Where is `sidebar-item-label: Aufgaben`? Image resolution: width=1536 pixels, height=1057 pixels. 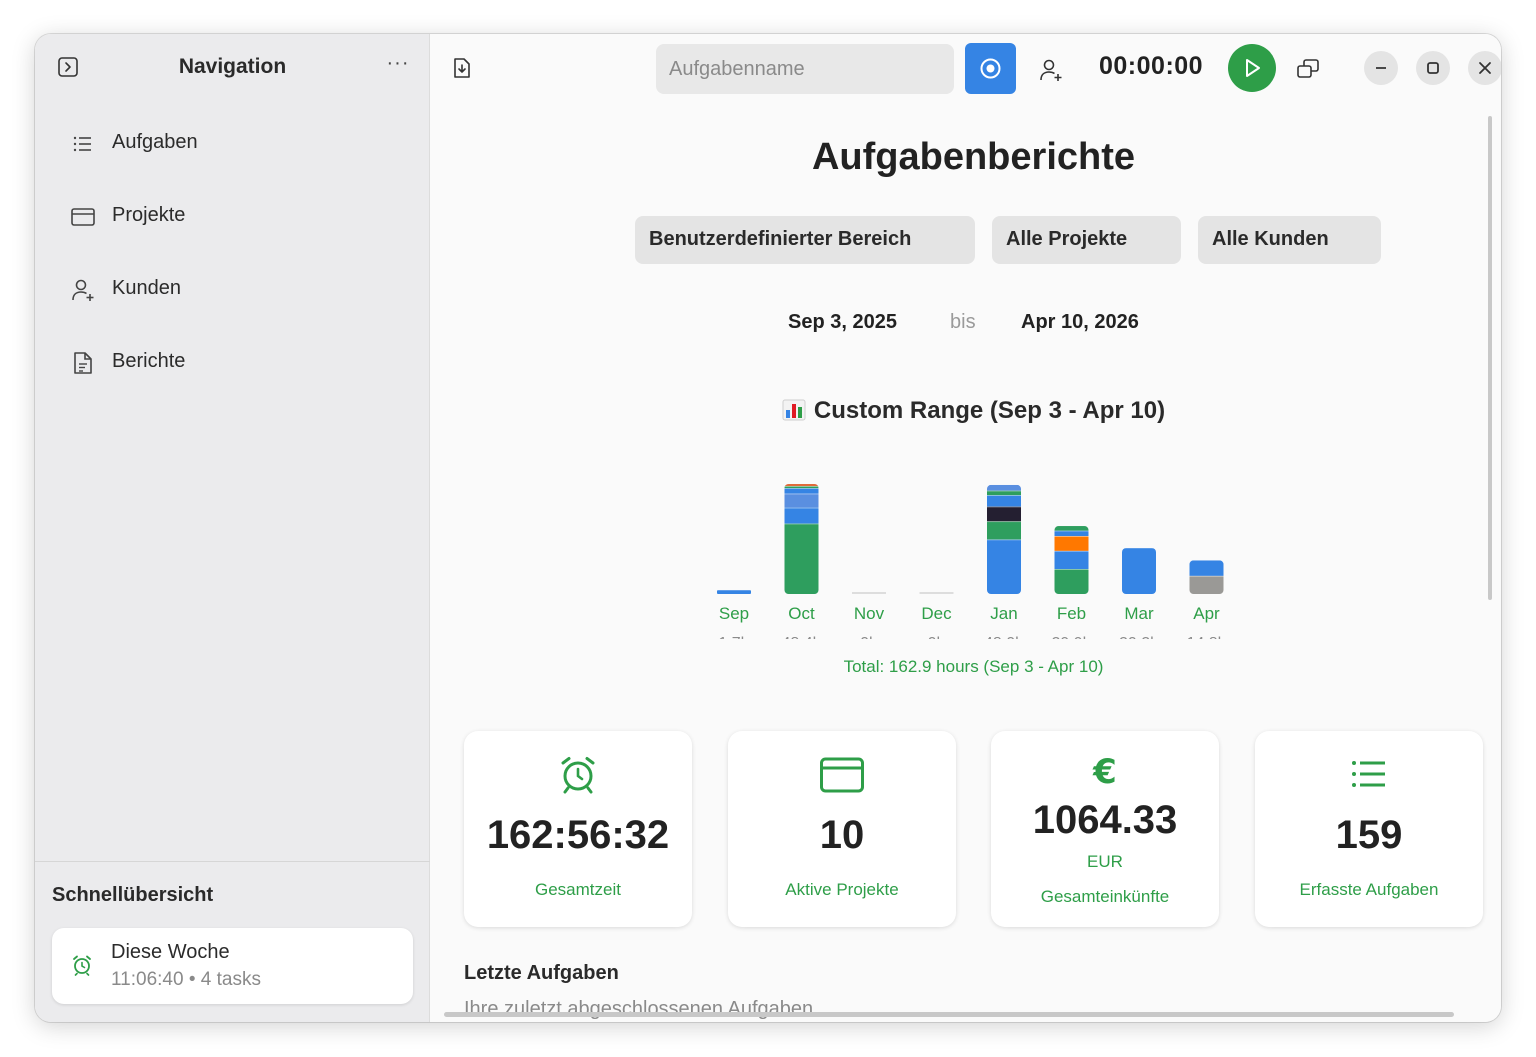 sidebar-item-label: Aufgaben is located at coordinates (155, 142).